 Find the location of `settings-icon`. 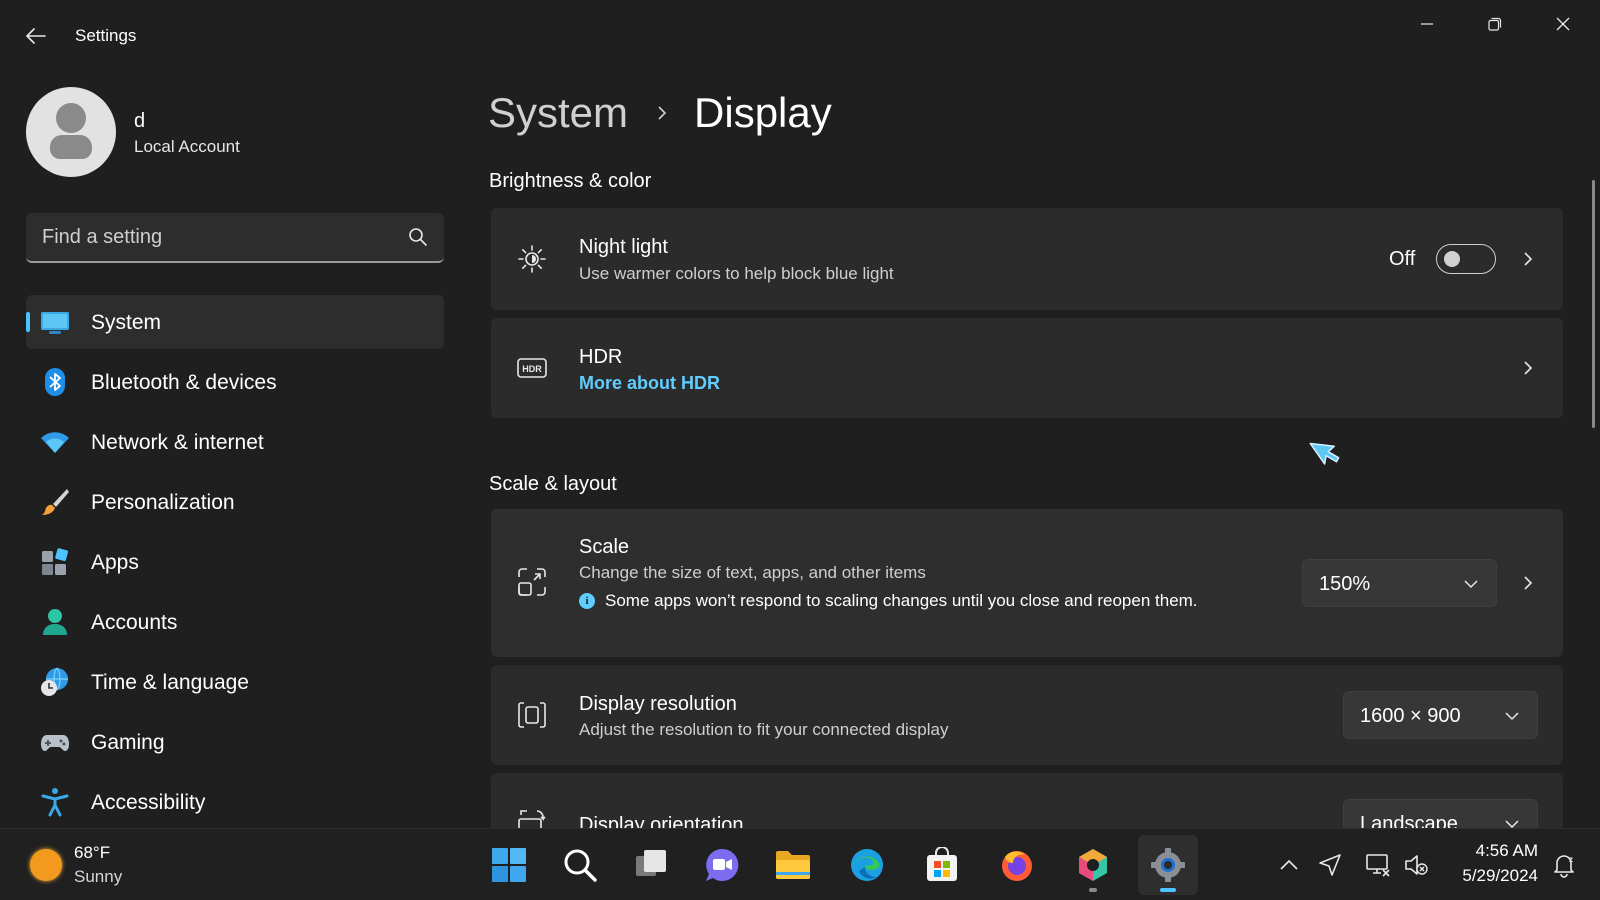

settings-icon is located at coordinates (1168, 865).